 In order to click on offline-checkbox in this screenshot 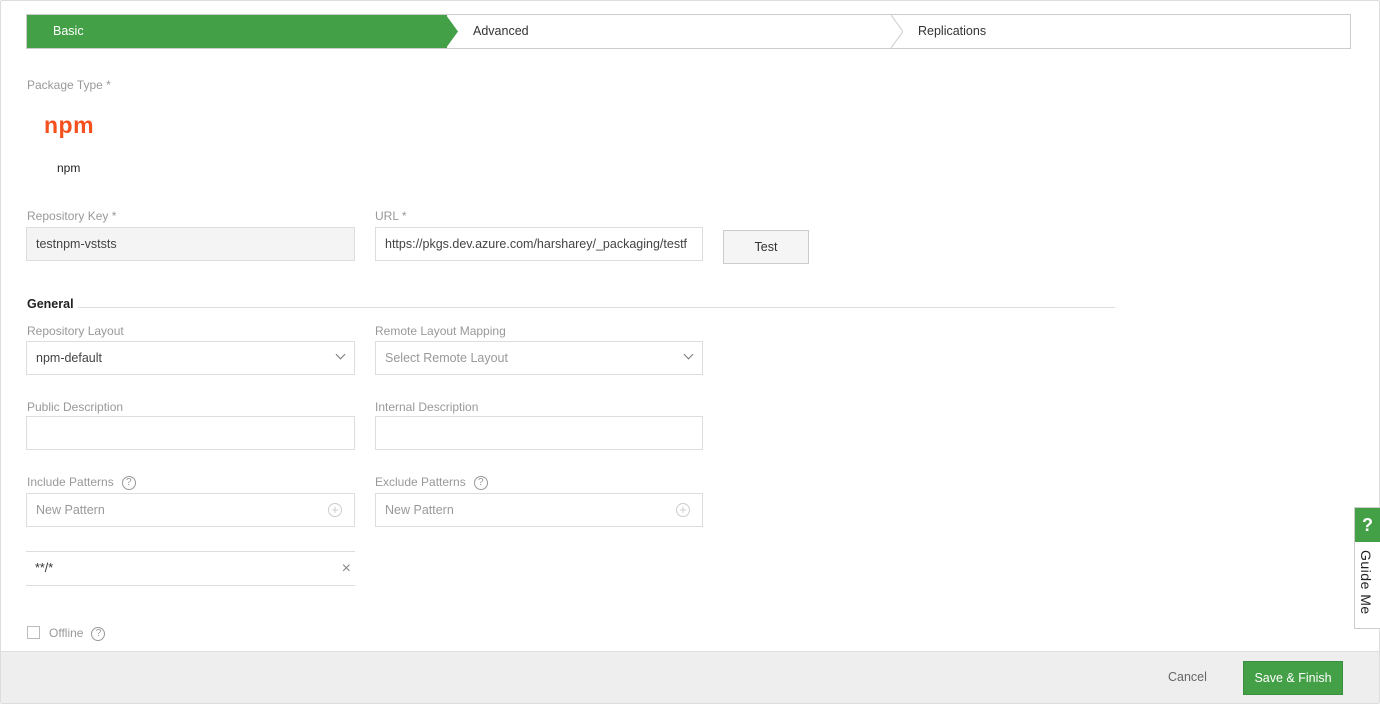, I will do `click(33, 632)`.